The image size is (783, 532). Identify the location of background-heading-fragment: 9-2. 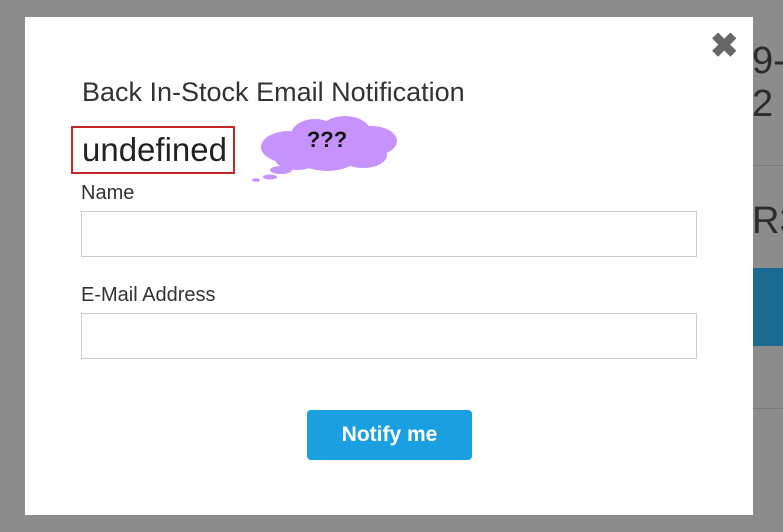
(767, 82).